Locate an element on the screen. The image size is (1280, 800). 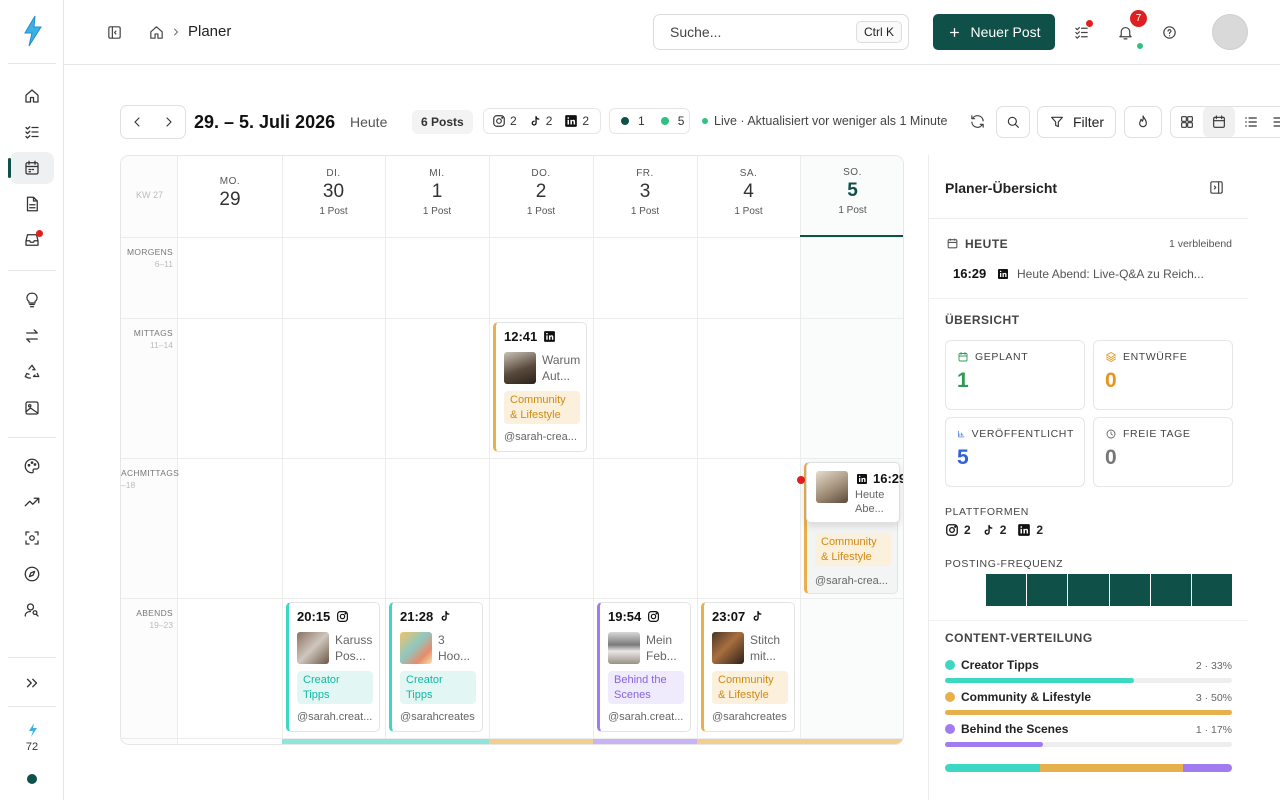
sidebar-divider is located at coordinates (32, 63).